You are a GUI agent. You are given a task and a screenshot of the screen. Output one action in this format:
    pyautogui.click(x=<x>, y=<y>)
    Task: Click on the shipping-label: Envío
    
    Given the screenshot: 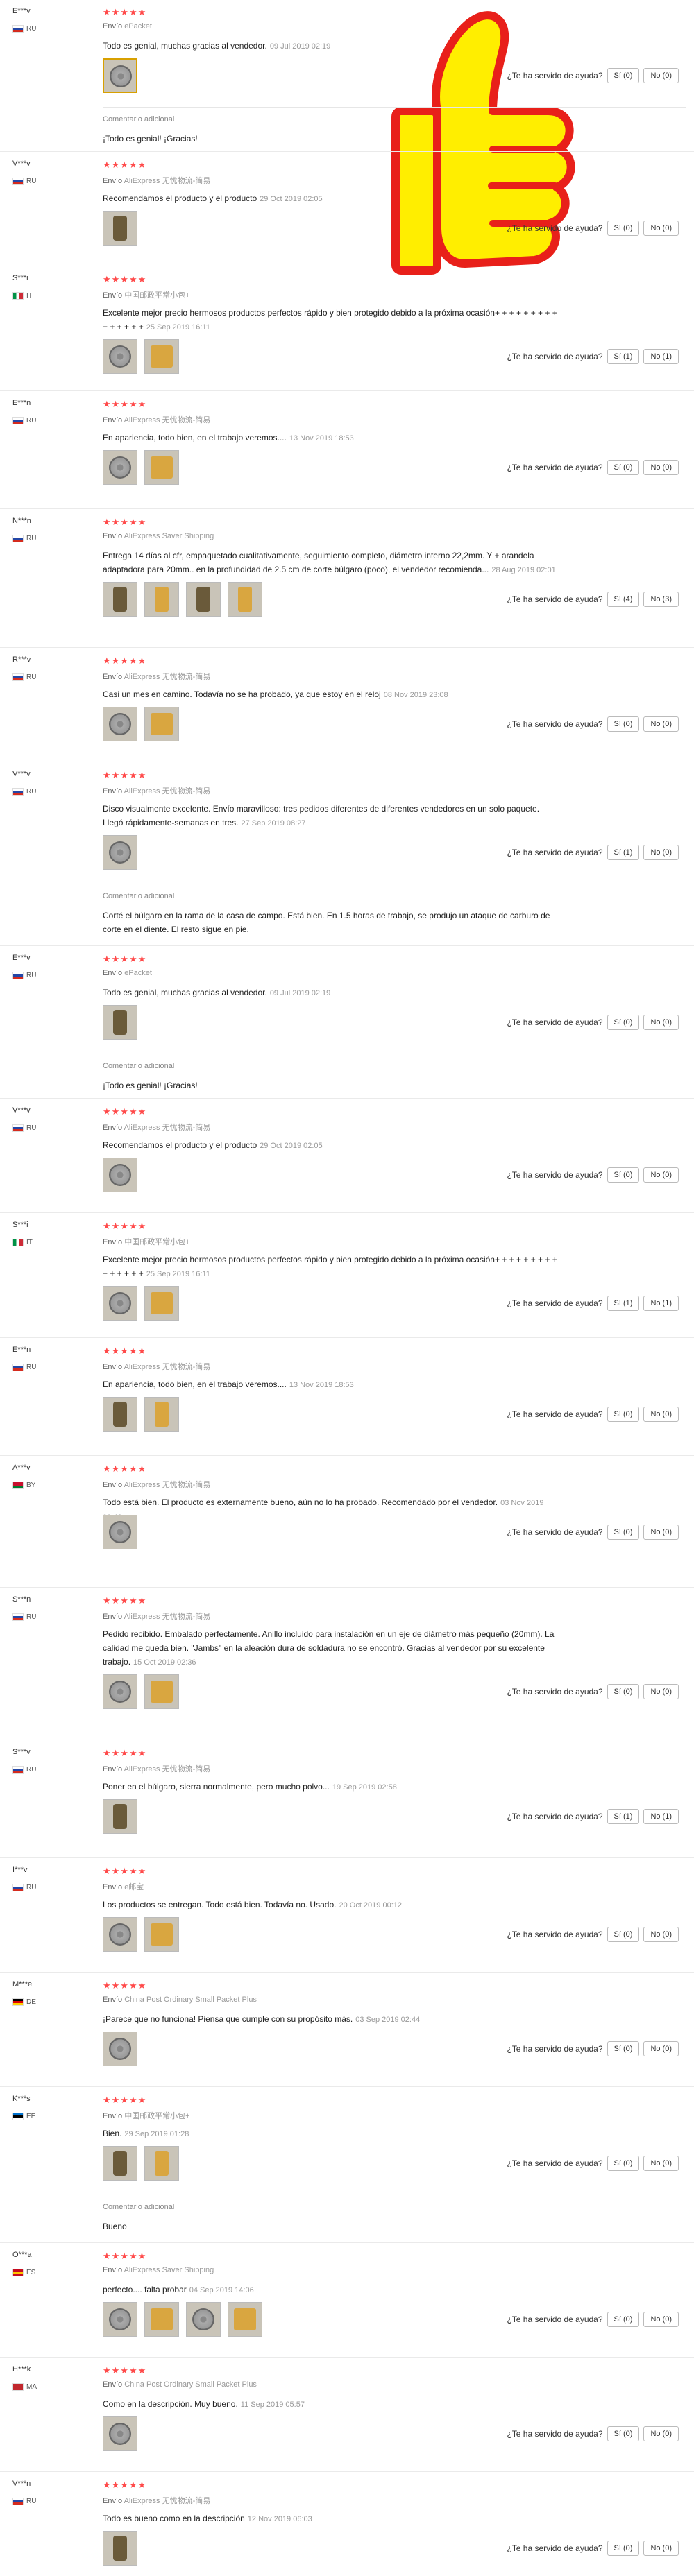 What is the action you would take?
    pyautogui.click(x=113, y=1367)
    